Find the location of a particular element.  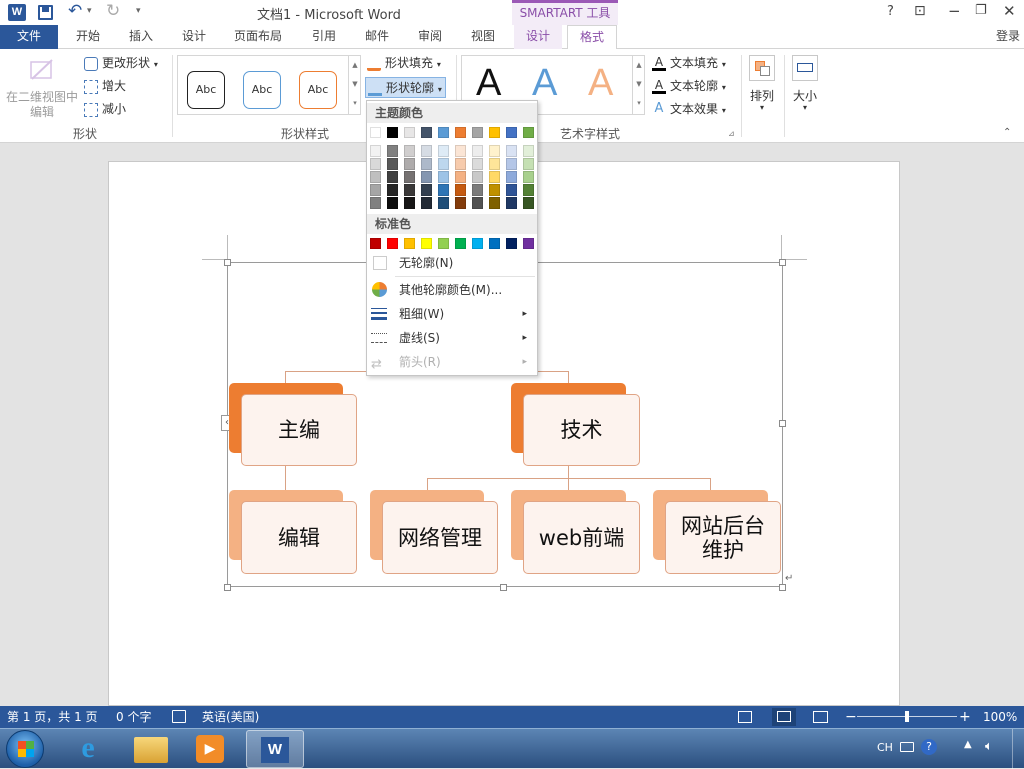

read-mode-icon is located at coordinates (745, 717).